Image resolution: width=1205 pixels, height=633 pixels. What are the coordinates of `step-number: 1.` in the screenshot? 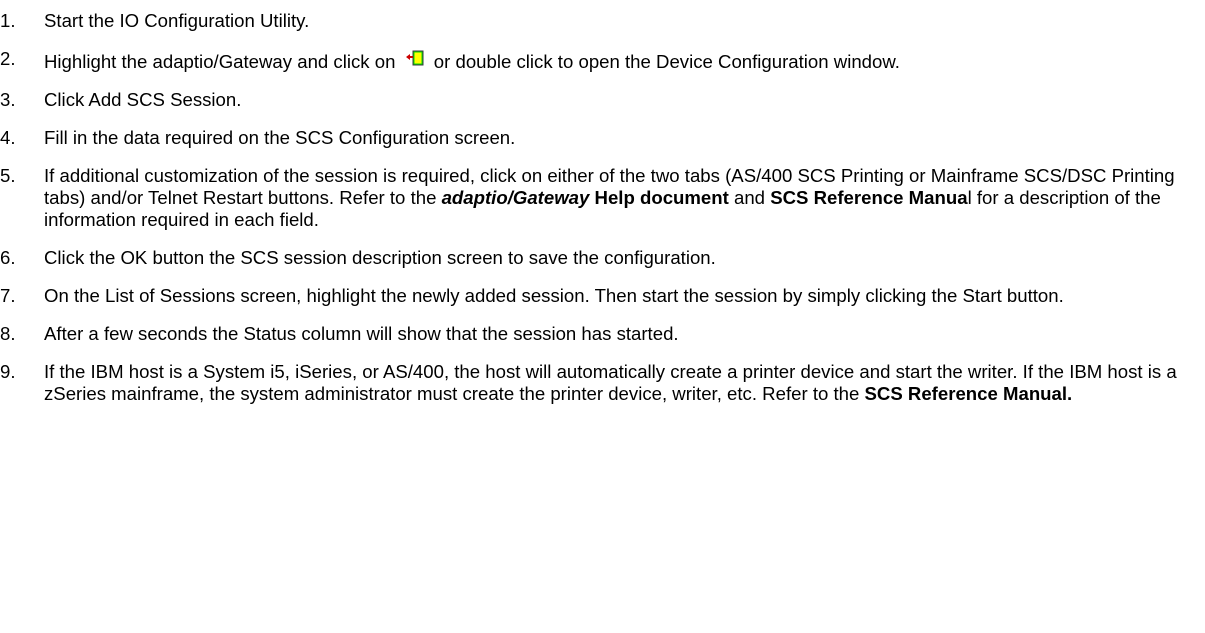 It's located at (8, 20).